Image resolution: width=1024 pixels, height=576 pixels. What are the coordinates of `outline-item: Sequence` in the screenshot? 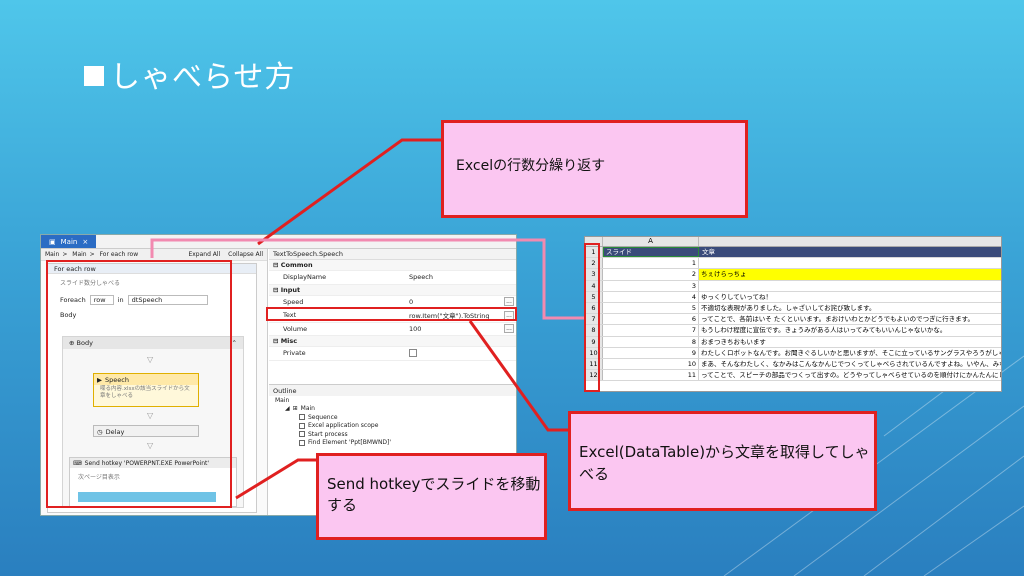 It's located at (392, 417).